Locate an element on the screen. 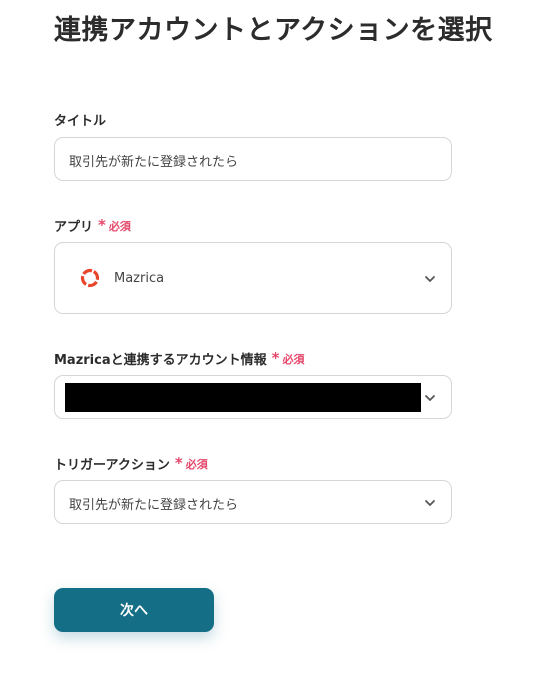  app-field-label: アプリ * 必須 is located at coordinates (92, 226).